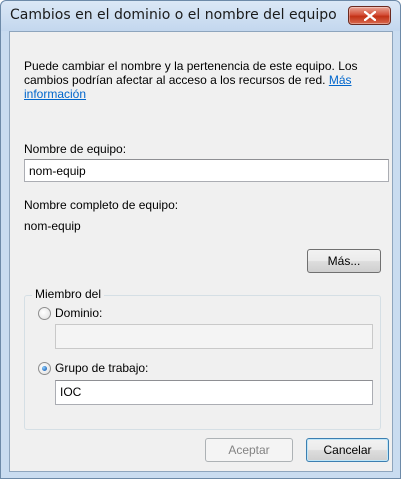 The width and height of the screenshot is (401, 479). Describe the element at coordinates (206, 170) in the screenshot. I see `computer-name-input: nom-equip` at that location.